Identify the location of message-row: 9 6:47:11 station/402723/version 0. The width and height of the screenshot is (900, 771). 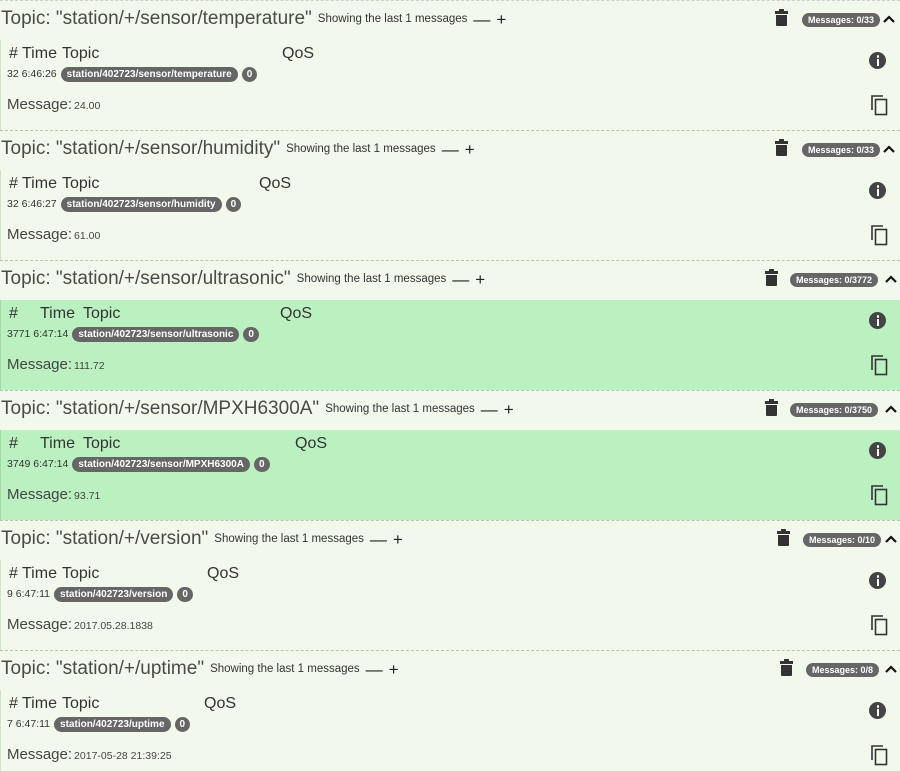
(100, 594).